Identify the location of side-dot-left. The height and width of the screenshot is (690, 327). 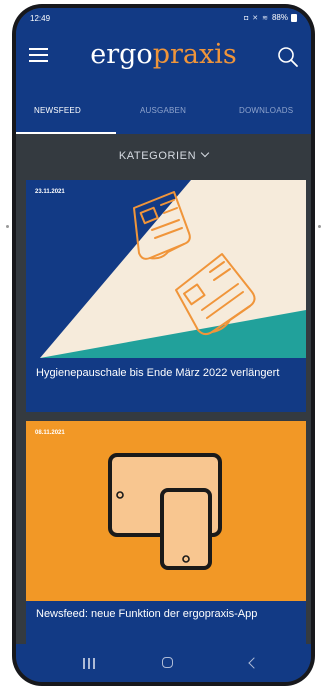
(7, 226).